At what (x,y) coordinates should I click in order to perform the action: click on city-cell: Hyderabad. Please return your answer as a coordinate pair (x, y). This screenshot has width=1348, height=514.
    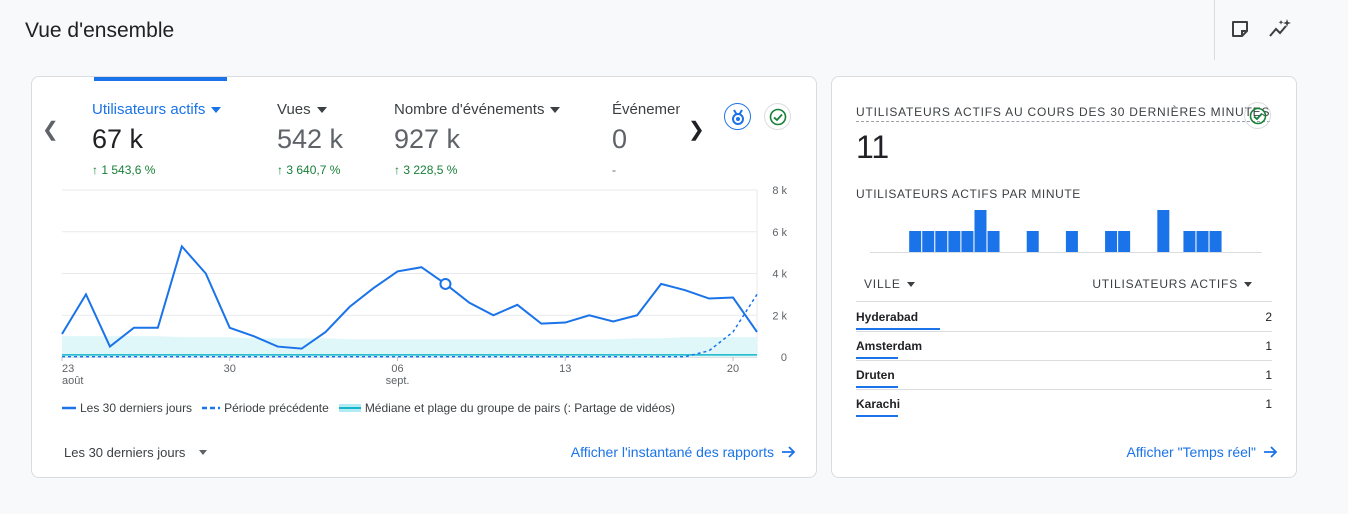
    Looking at the image, I should click on (887, 317).